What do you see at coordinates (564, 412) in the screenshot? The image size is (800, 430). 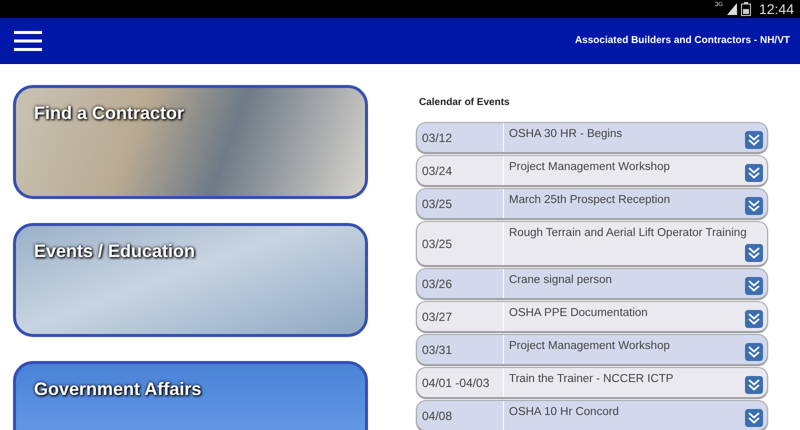 I see `event-title: OSHA 10 Hr Concord` at bounding box center [564, 412].